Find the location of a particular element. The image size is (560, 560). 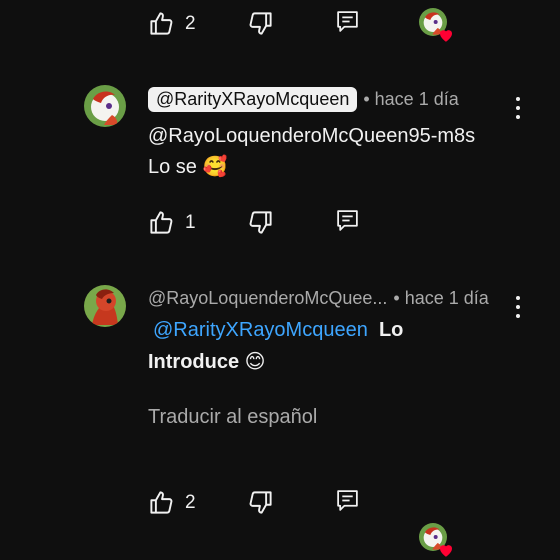

translate-link: Traducir al español is located at coordinates (232, 417).